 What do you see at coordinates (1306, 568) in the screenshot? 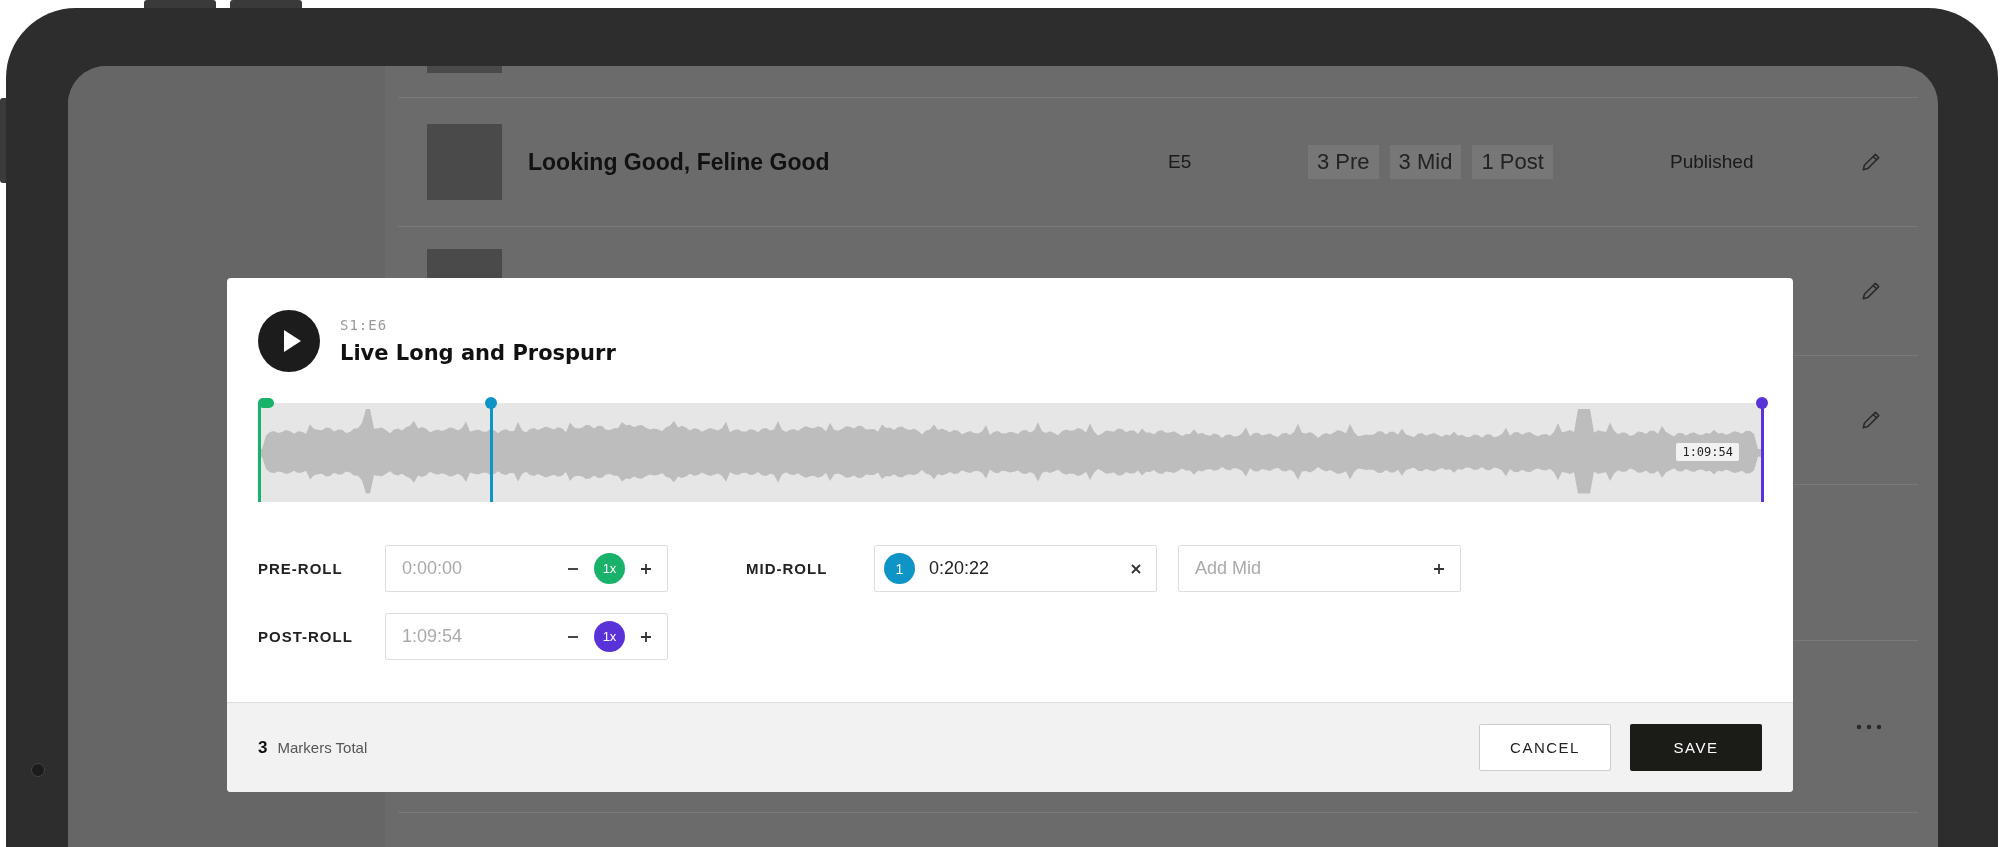
I see `add-mid-input: Add Mid` at bounding box center [1306, 568].